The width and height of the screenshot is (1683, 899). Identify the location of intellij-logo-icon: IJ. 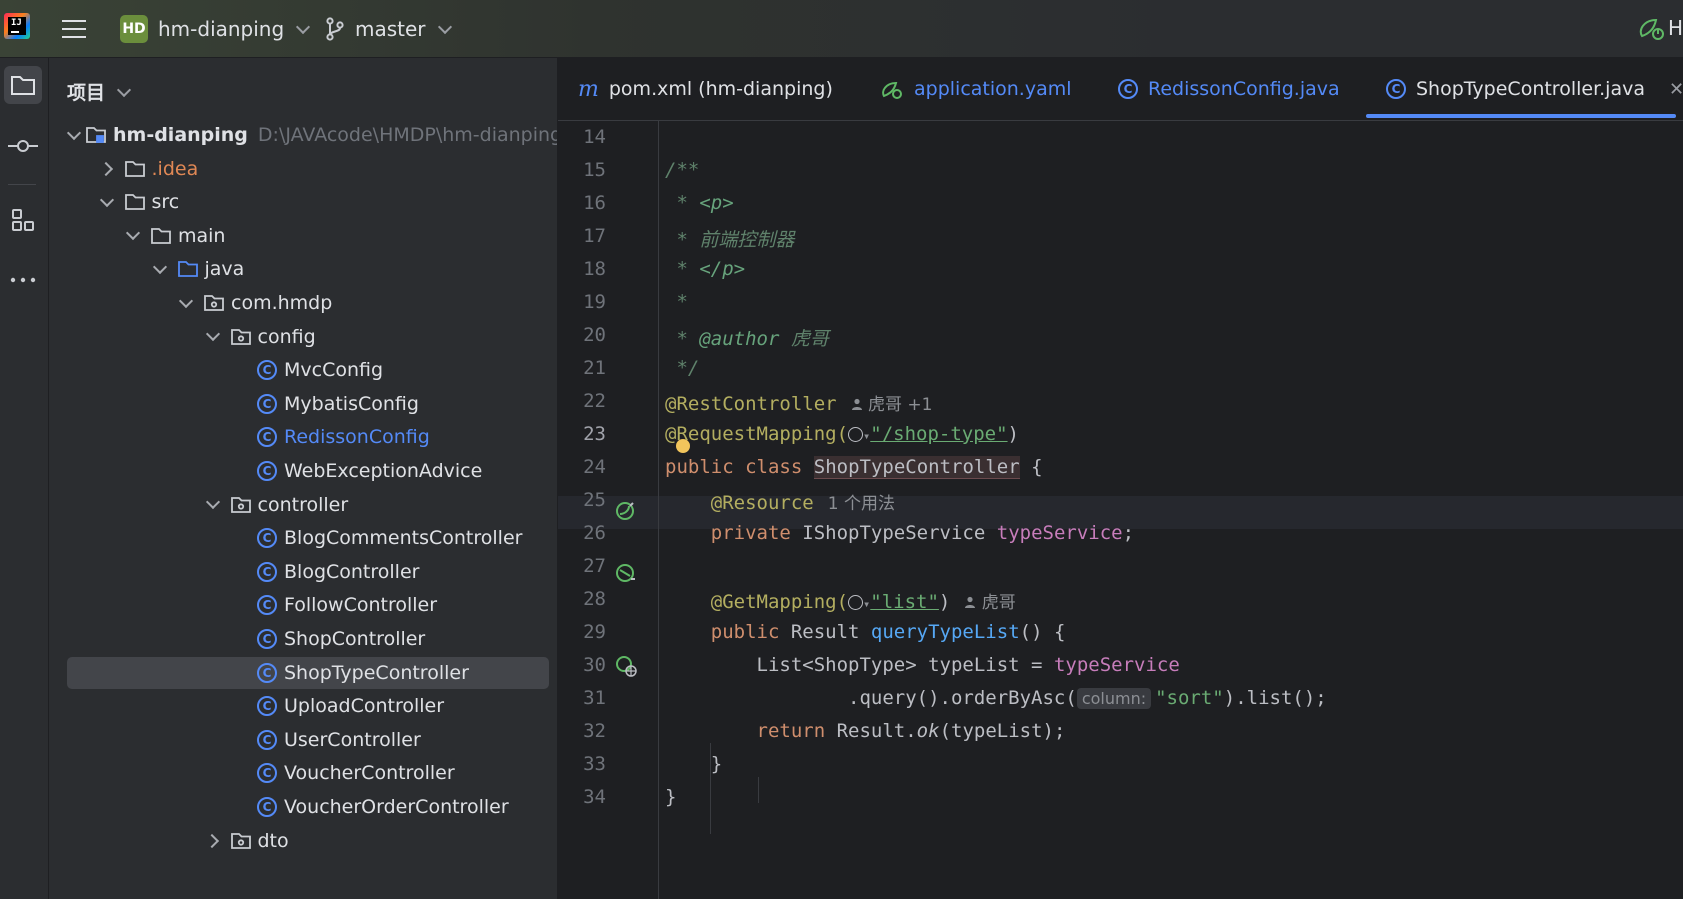
(17, 26).